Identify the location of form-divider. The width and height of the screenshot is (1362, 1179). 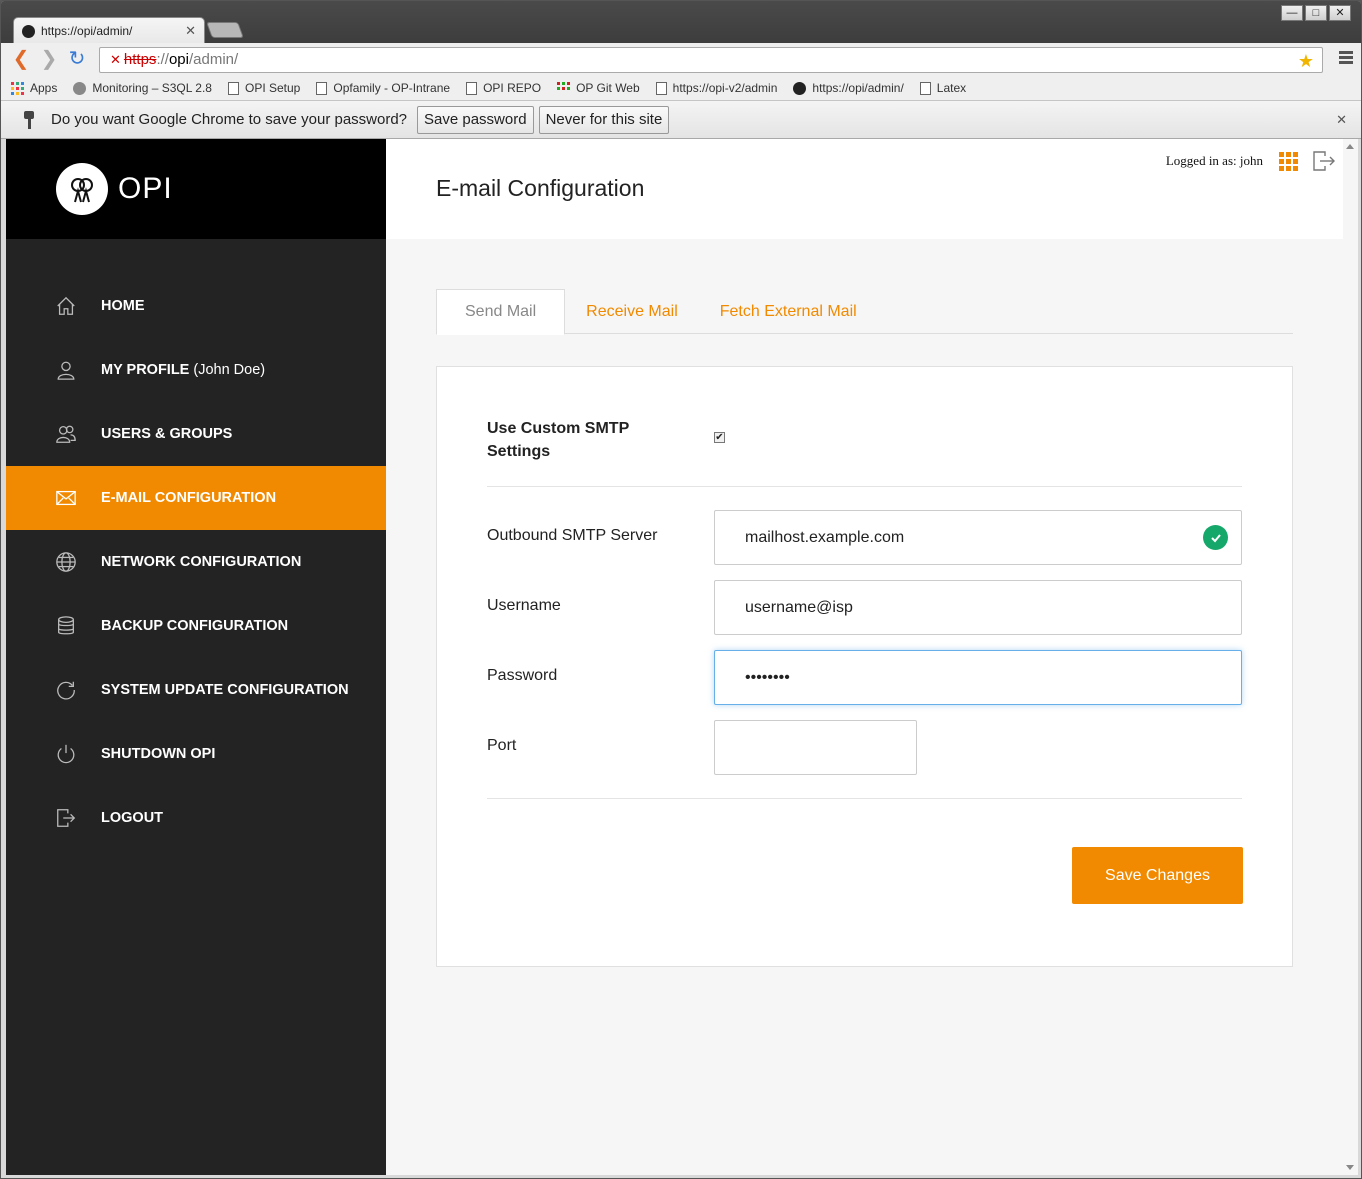
(864, 798).